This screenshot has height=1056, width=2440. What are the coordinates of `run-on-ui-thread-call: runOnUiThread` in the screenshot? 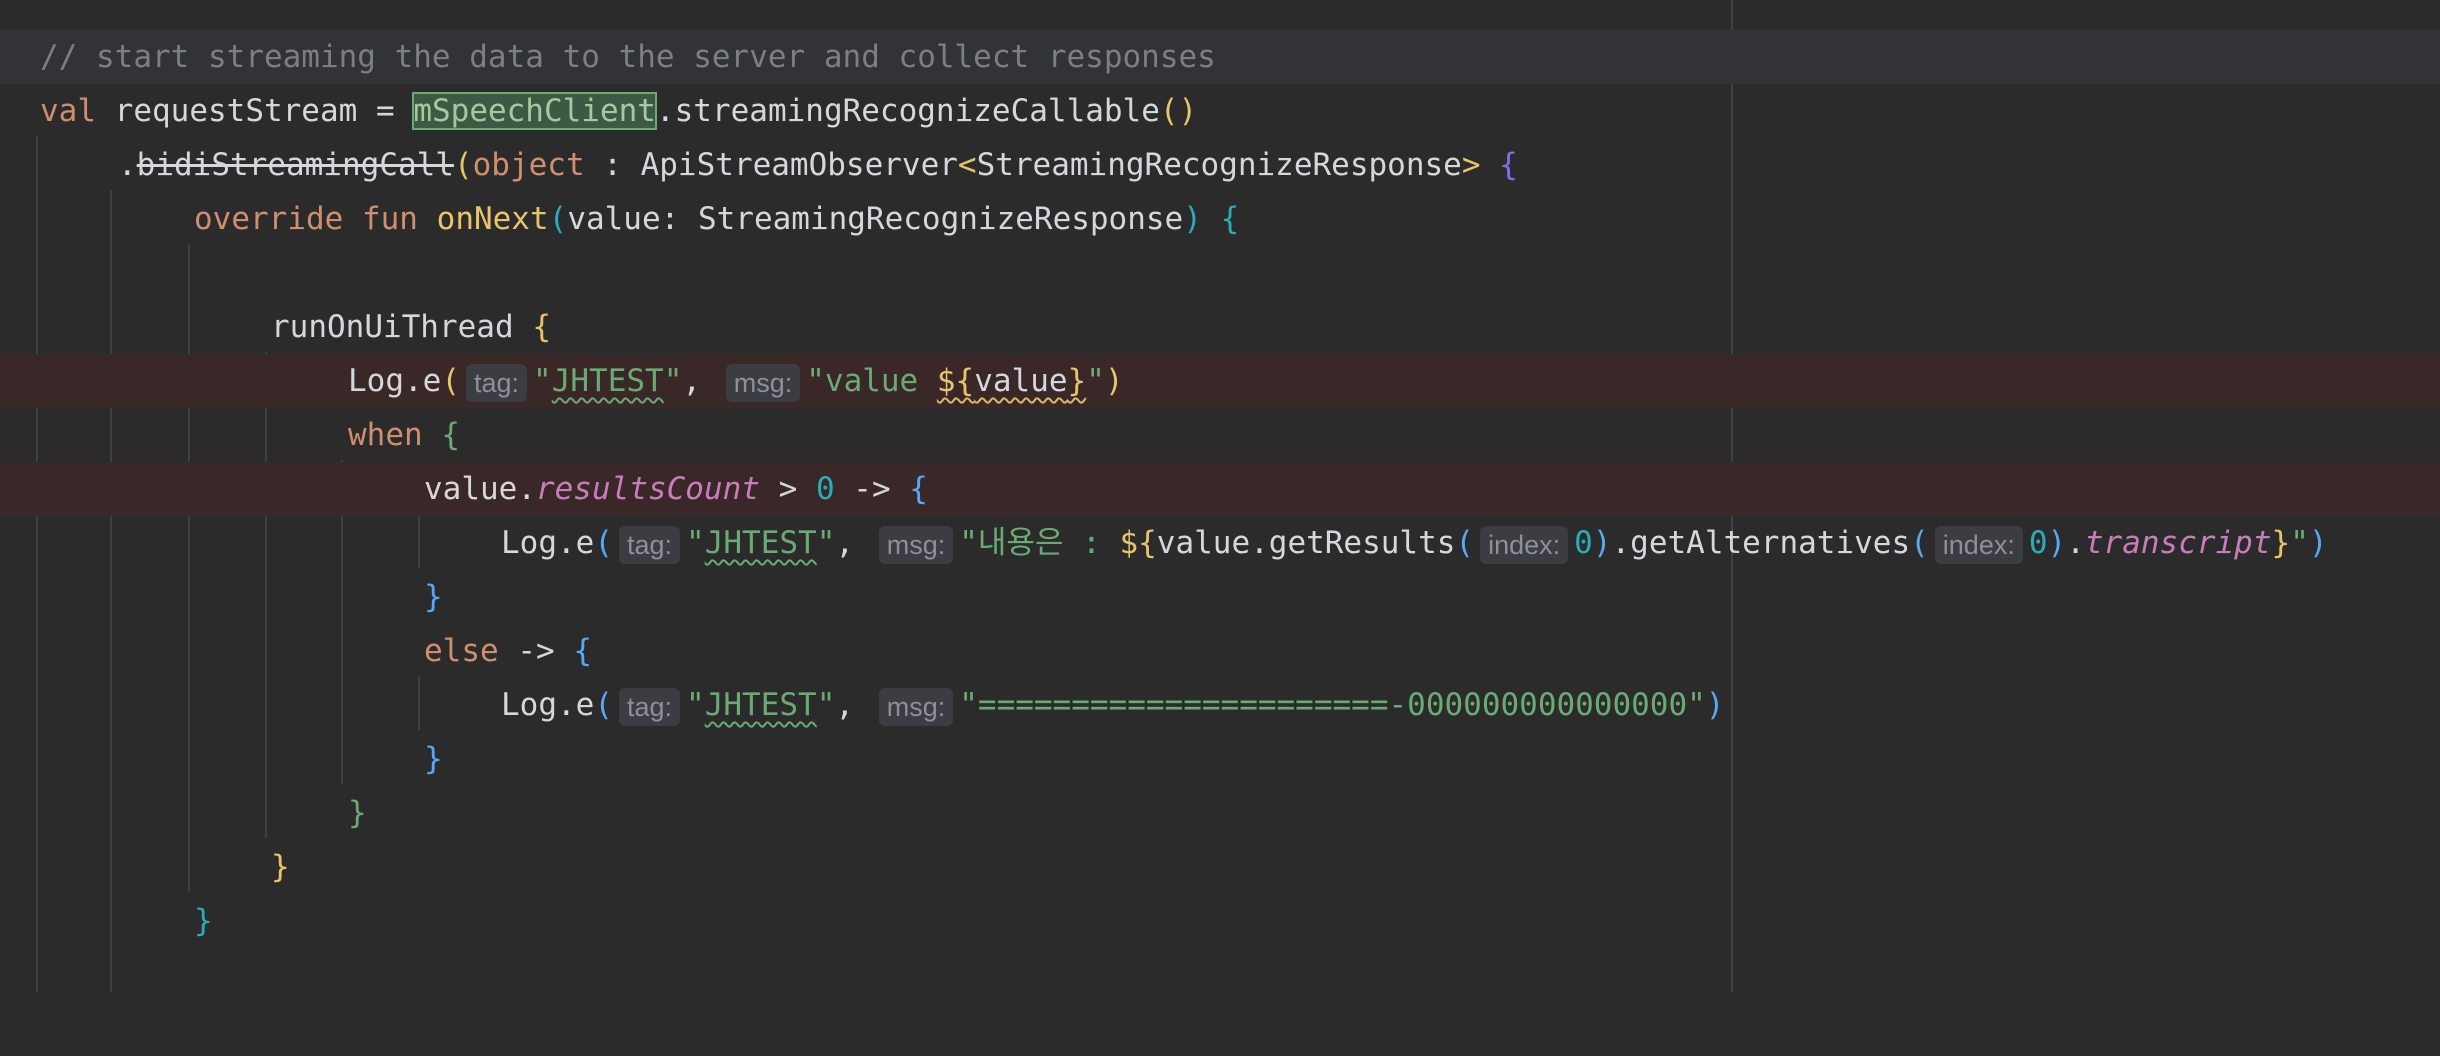 It's located at (392, 327).